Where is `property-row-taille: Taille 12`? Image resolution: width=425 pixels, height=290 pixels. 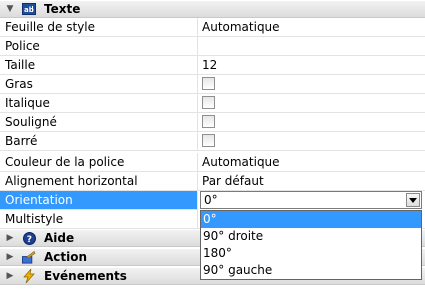
property-row-taille: Taille 12 is located at coordinates (212, 65).